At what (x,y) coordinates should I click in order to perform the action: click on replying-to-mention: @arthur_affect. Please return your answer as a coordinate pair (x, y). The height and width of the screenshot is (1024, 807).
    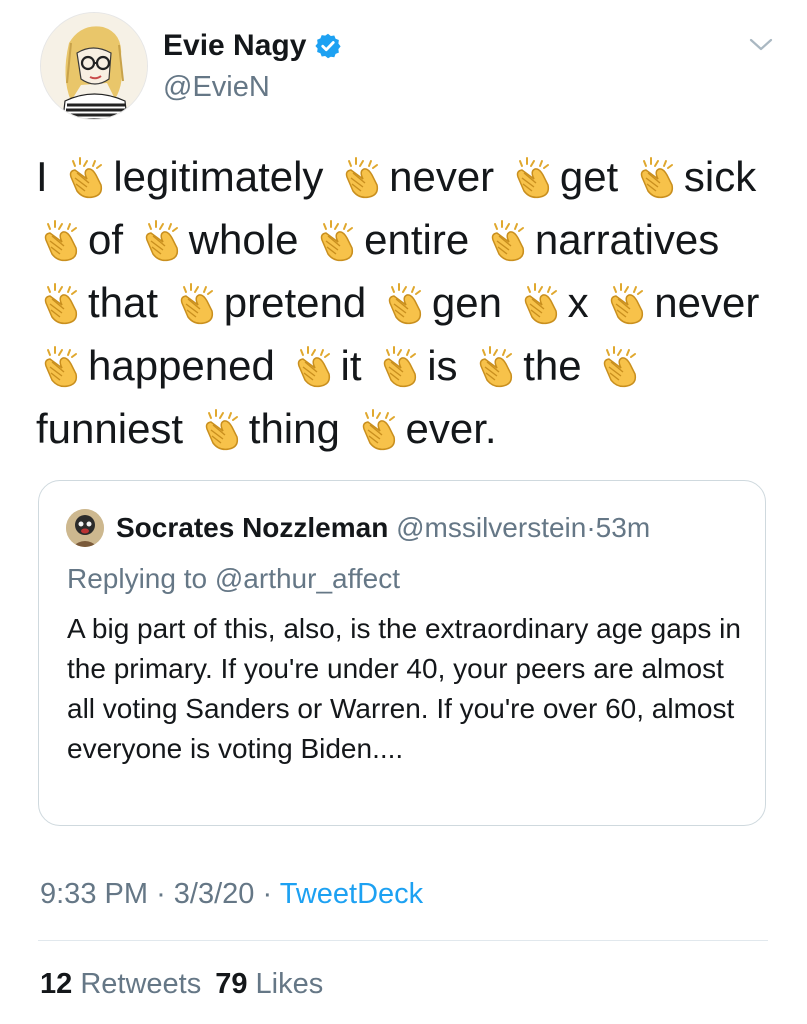
    Looking at the image, I should click on (307, 578).